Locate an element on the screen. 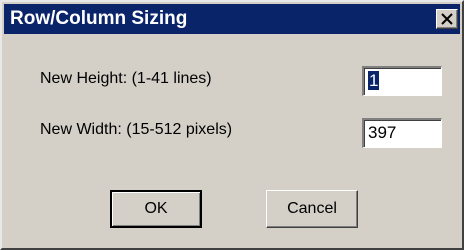  new-width-label: New Width: (15-512 pixels) is located at coordinates (136, 129).